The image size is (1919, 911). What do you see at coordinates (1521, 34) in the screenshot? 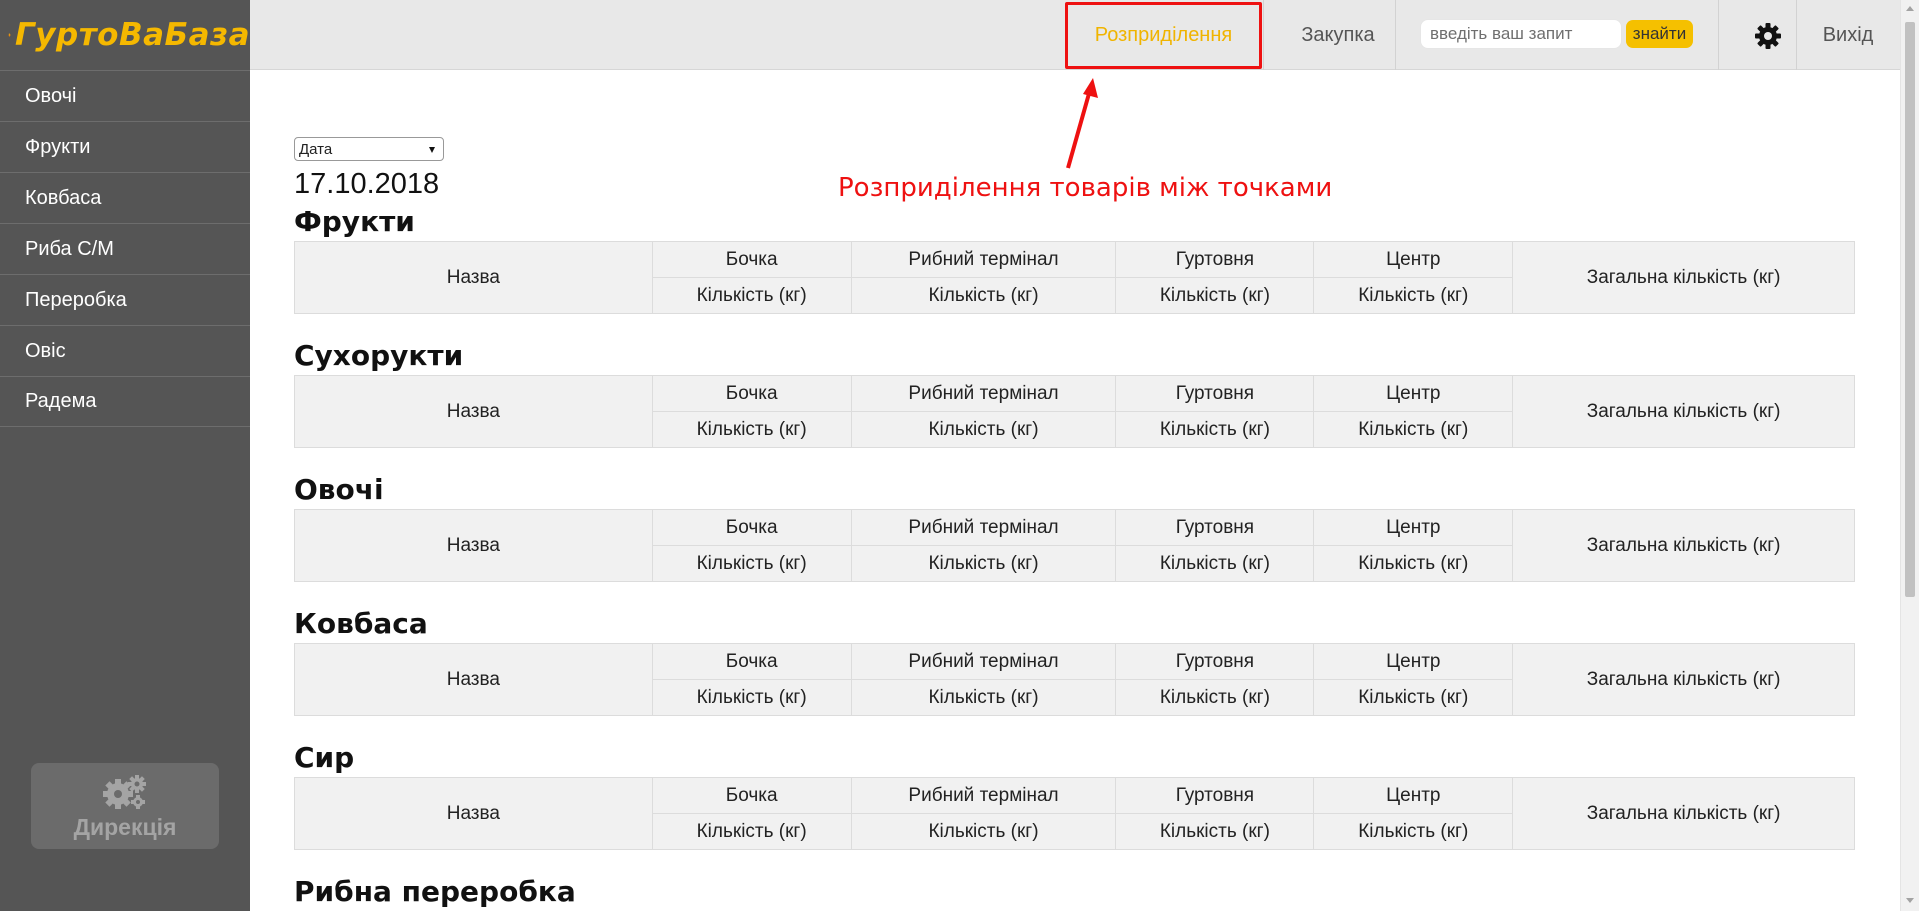
I see `search-input` at bounding box center [1521, 34].